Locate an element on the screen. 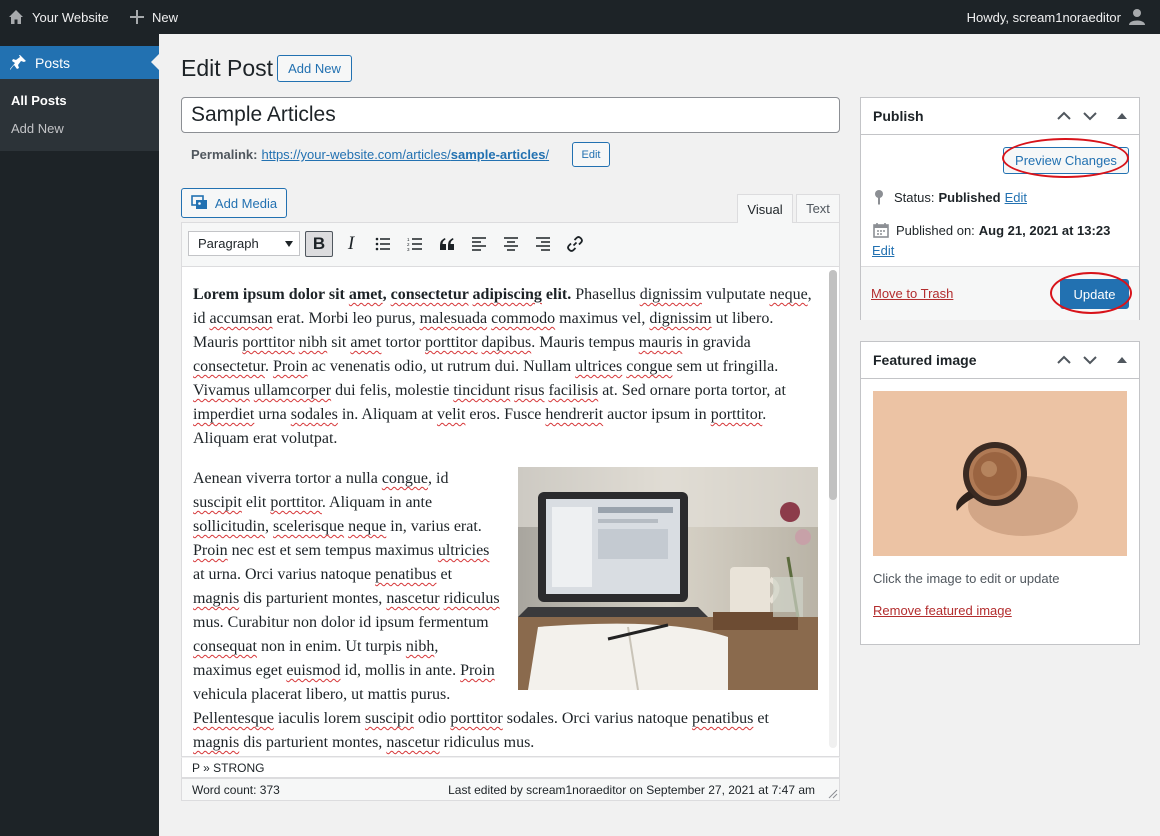 The width and height of the screenshot is (1160, 836). post-title-input: Sample Articles is located at coordinates (510, 115).